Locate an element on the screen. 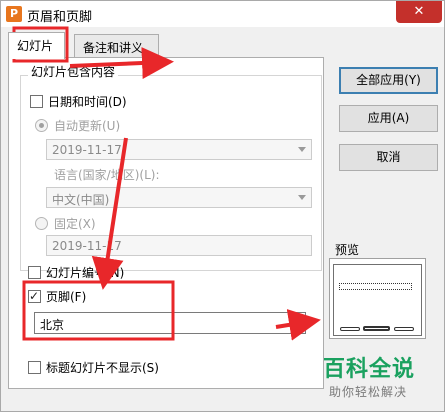 The height and width of the screenshot is (412, 445). tab-slide: 幻灯片 is located at coordinates (36, 45).